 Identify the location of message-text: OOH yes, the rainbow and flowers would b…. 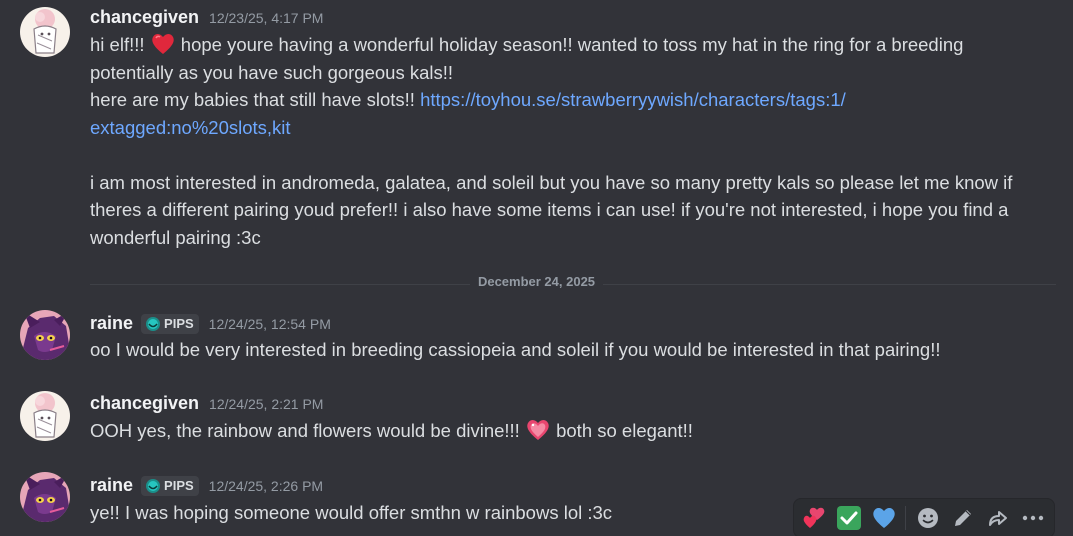
(307, 430).